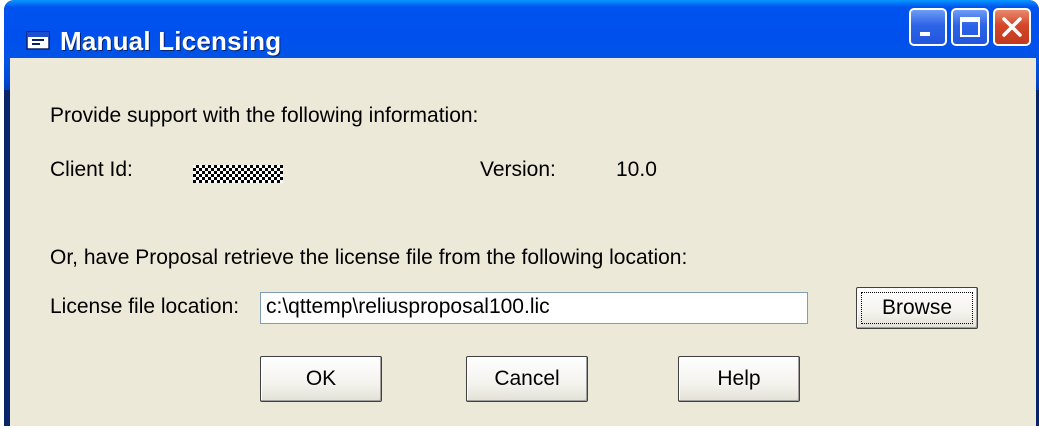 The height and width of the screenshot is (429, 1039). I want to click on help-button-label: Help, so click(739, 378).